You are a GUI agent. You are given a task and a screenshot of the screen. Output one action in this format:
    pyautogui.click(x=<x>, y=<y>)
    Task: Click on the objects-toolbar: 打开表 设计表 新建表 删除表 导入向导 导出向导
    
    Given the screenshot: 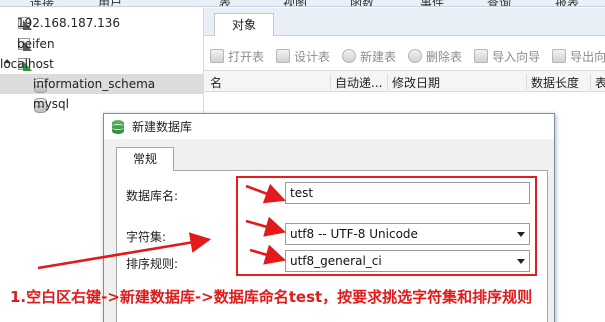 What is the action you would take?
    pyautogui.click(x=404, y=56)
    